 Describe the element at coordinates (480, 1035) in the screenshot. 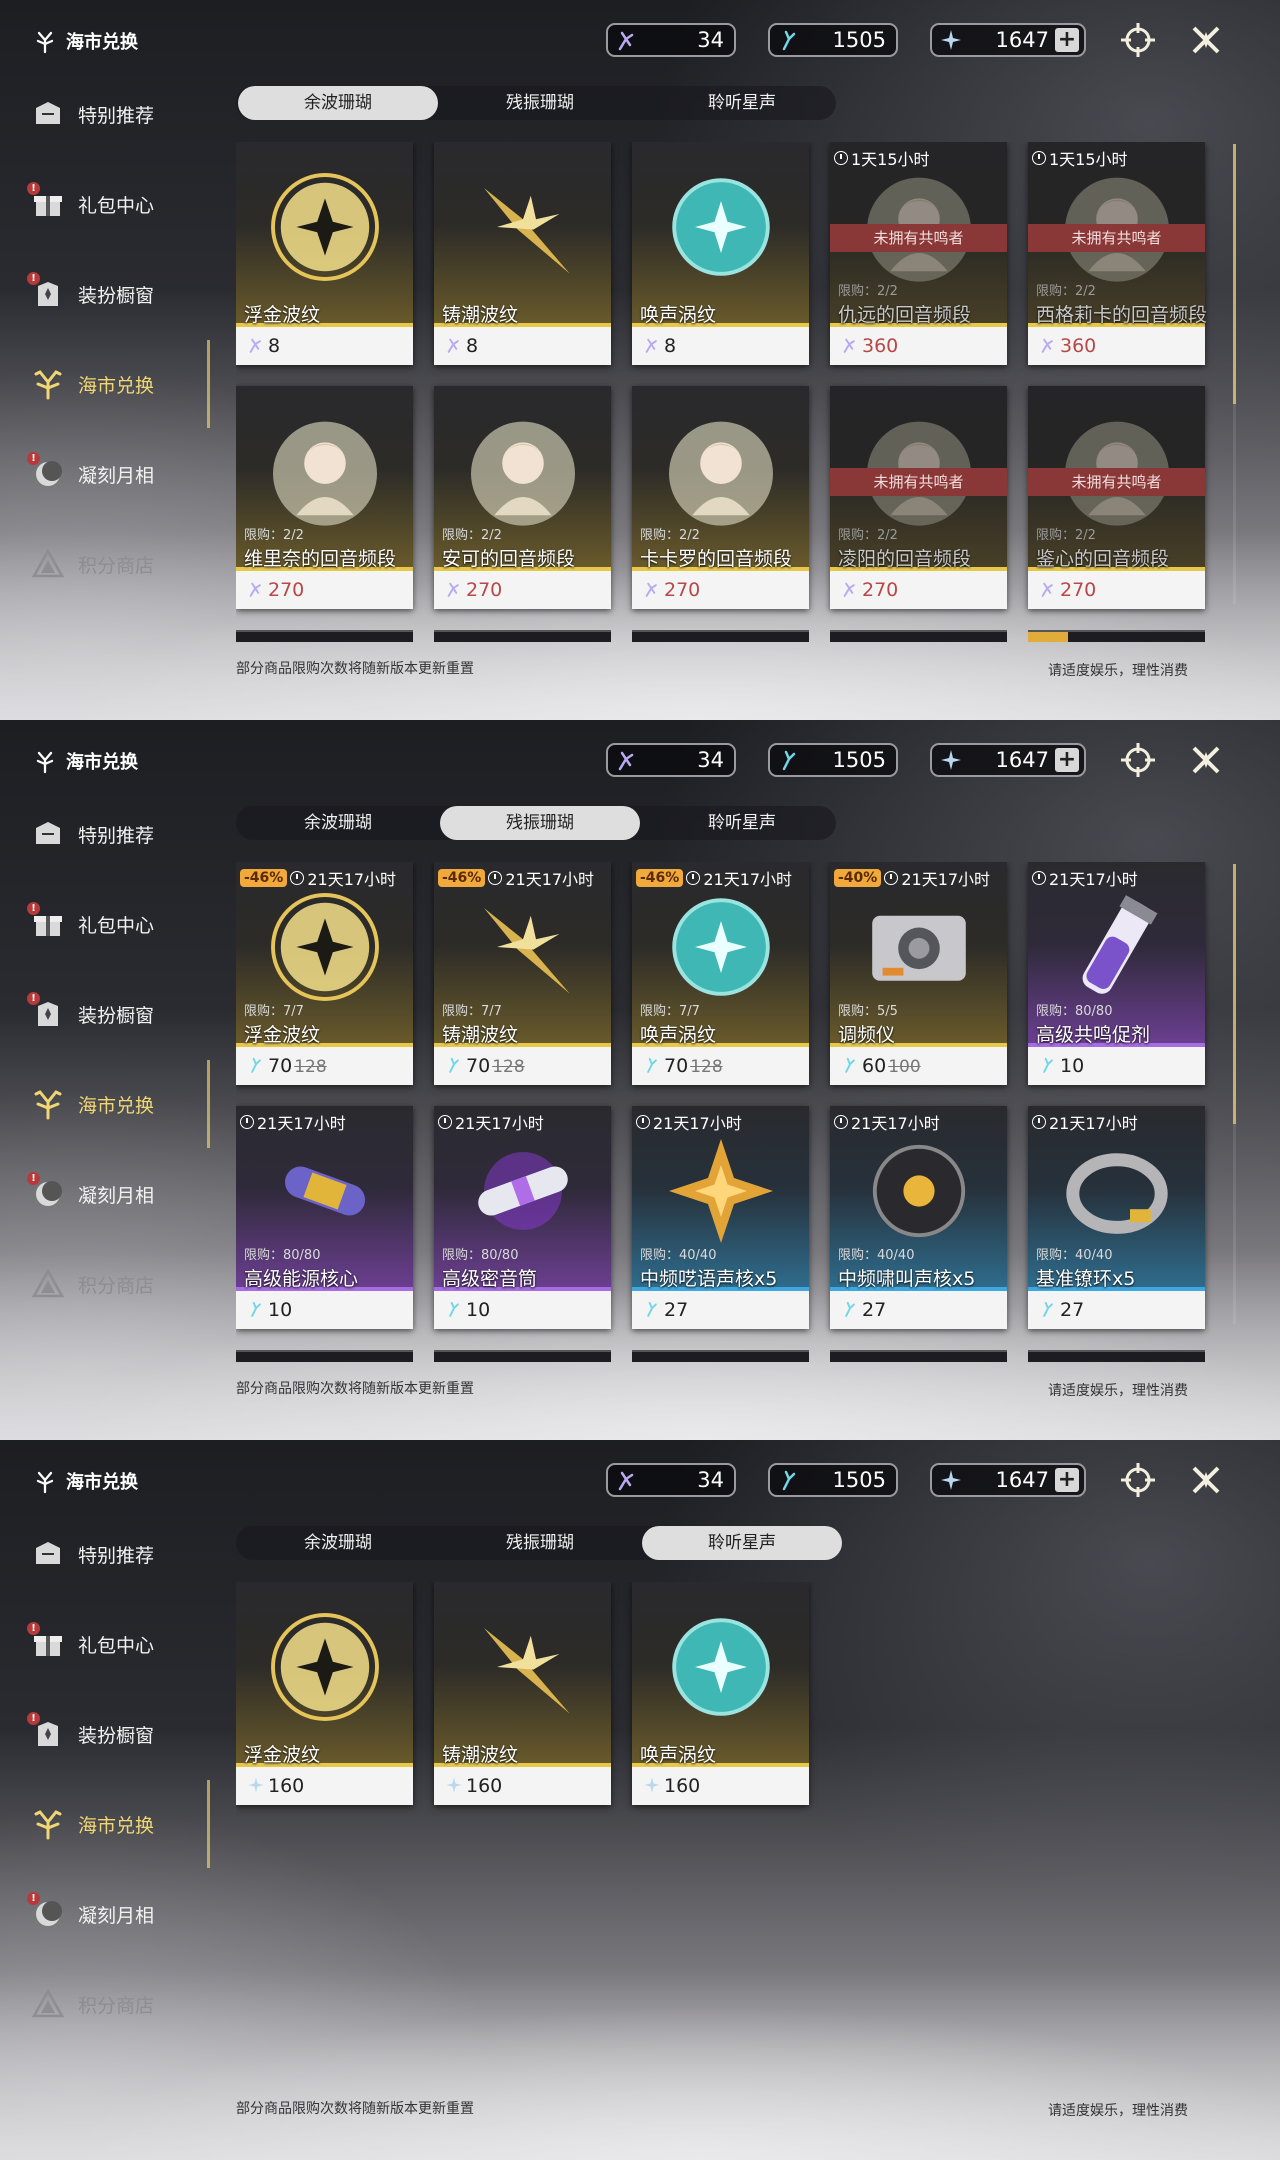

I see `item-name: 铸潮波纹` at that location.